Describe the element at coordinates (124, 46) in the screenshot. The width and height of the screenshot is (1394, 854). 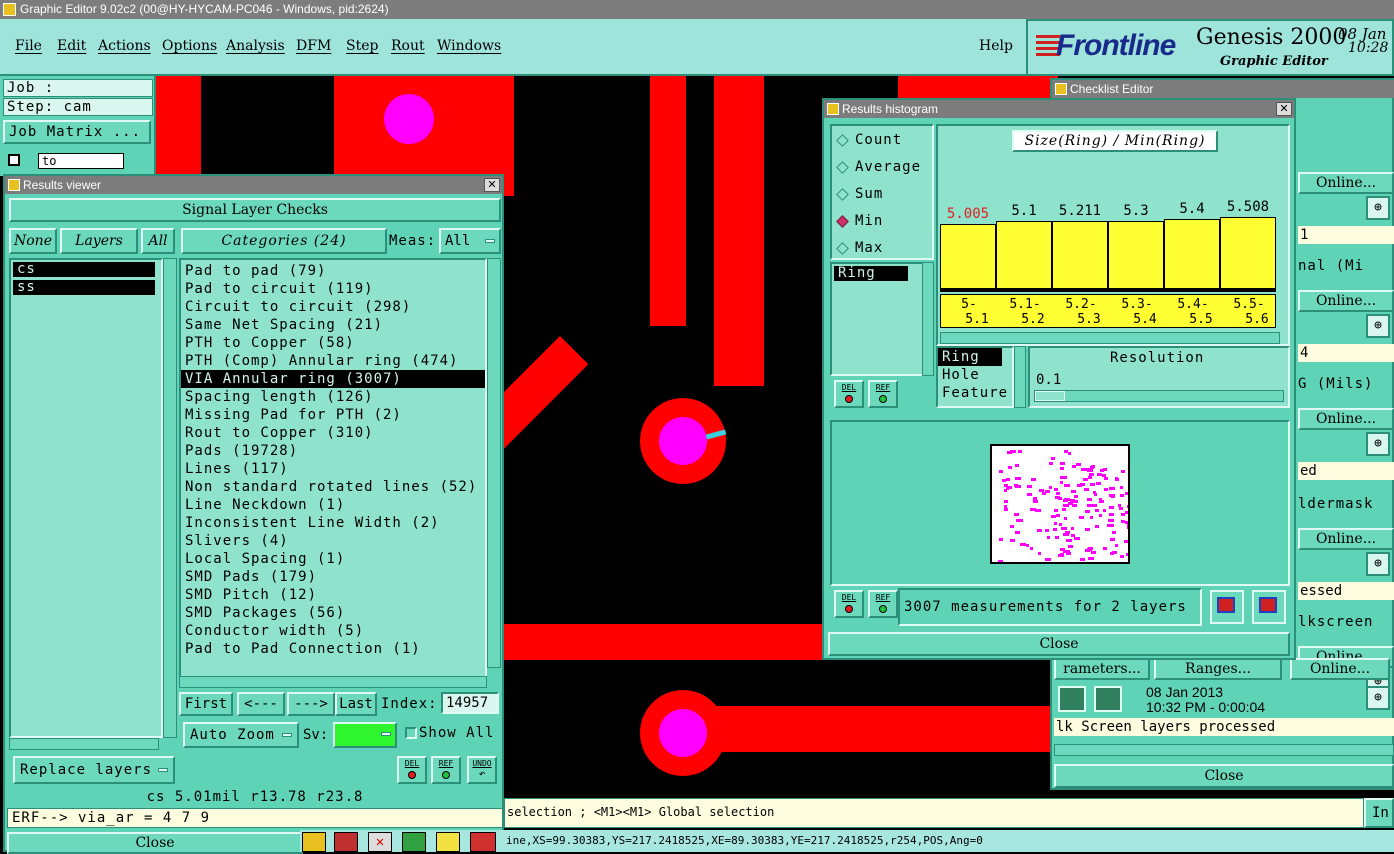
I see `menu-actions: Actions` at that location.